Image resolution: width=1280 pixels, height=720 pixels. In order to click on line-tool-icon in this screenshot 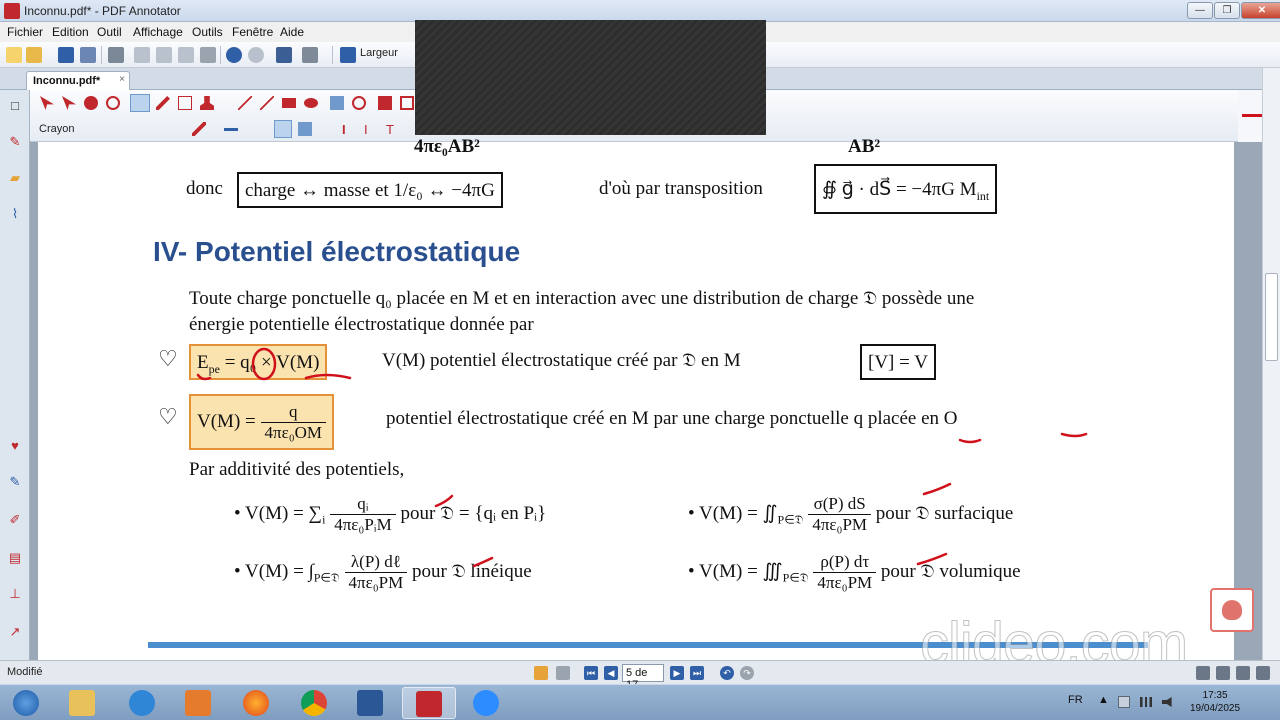, I will do `click(245, 103)`.